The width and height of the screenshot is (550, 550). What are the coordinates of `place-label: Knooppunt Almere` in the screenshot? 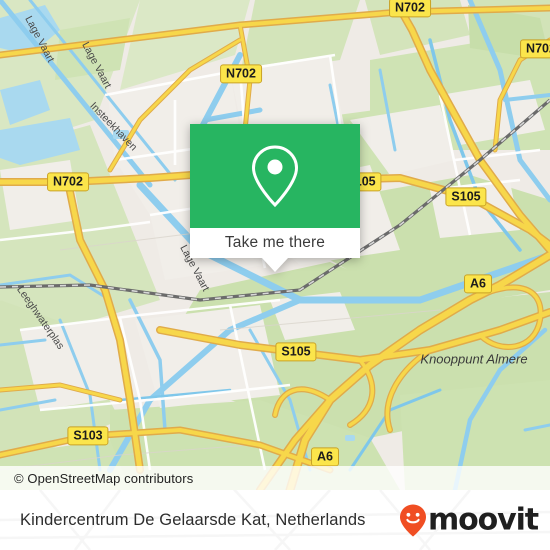 It's located at (474, 359).